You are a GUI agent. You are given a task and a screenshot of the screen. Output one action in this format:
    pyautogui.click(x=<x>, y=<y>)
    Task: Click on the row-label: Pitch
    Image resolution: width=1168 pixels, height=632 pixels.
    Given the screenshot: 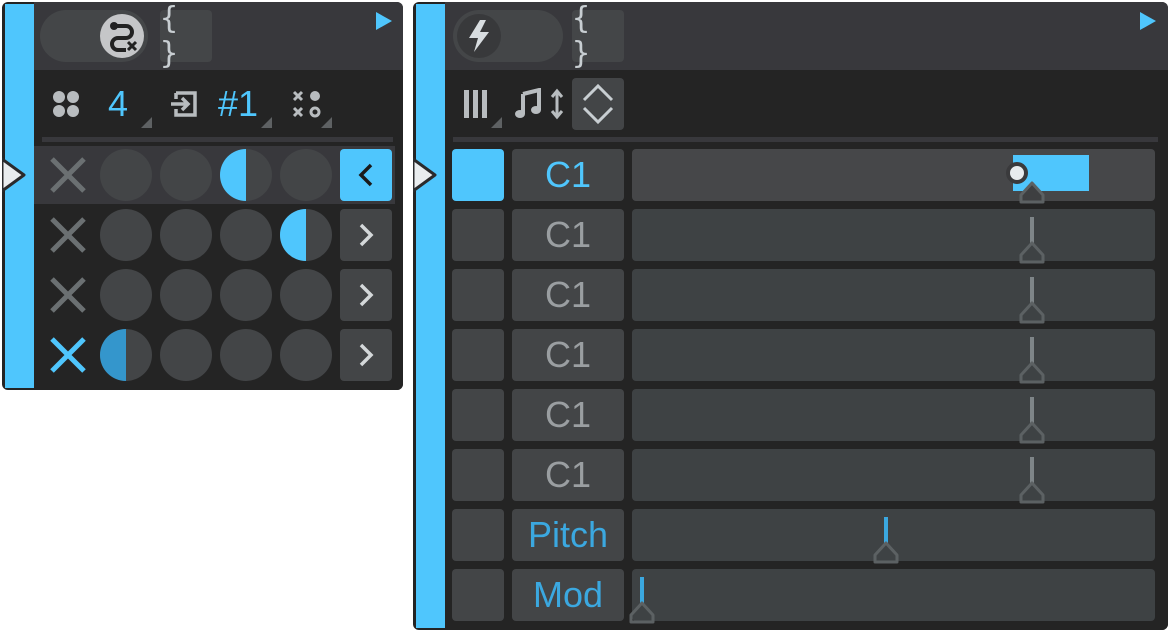 What is the action you would take?
    pyautogui.click(x=568, y=535)
    